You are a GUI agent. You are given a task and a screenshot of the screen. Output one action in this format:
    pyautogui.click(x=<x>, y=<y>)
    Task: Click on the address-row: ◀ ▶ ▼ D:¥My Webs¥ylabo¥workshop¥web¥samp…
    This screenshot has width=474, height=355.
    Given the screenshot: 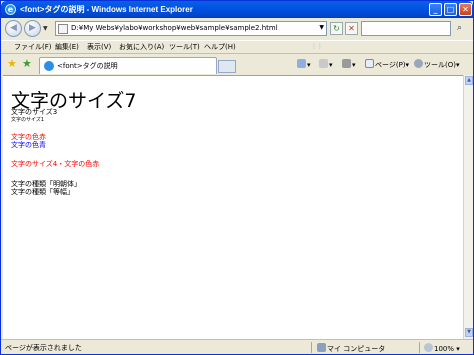 What is the action you would take?
    pyautogui.click(x=237, y=29)
    